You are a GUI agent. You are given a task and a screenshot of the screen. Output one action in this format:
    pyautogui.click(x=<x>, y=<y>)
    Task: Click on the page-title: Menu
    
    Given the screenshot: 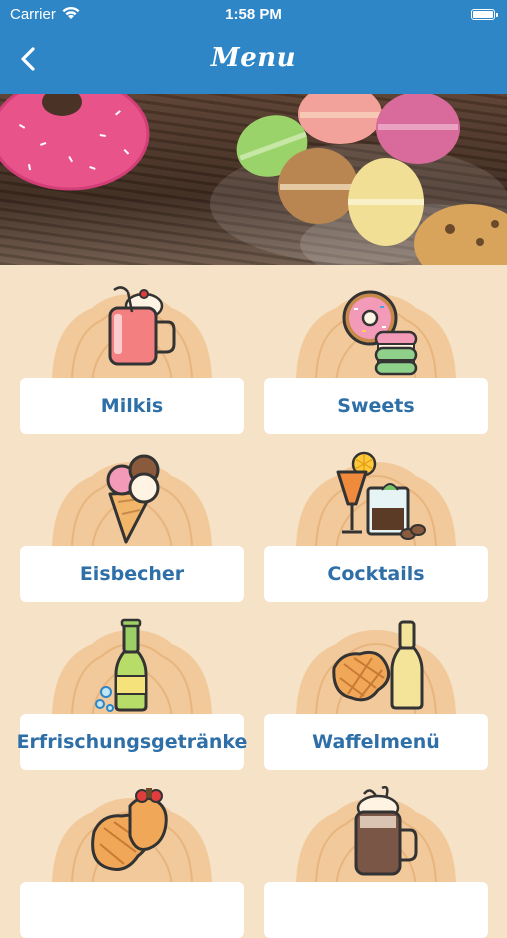 What is the action you would take?
    pyautogui.click(x=253, y=58)
    